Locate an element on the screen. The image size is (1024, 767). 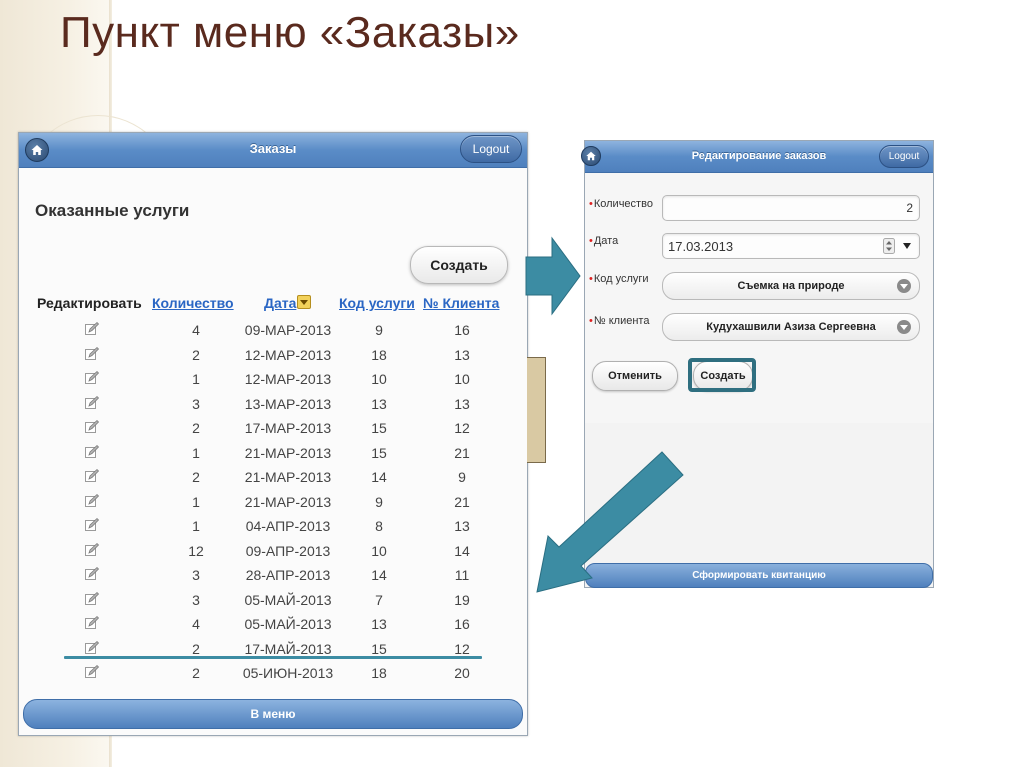
cell-client-no: 19 is located at coordinates (462, 599).